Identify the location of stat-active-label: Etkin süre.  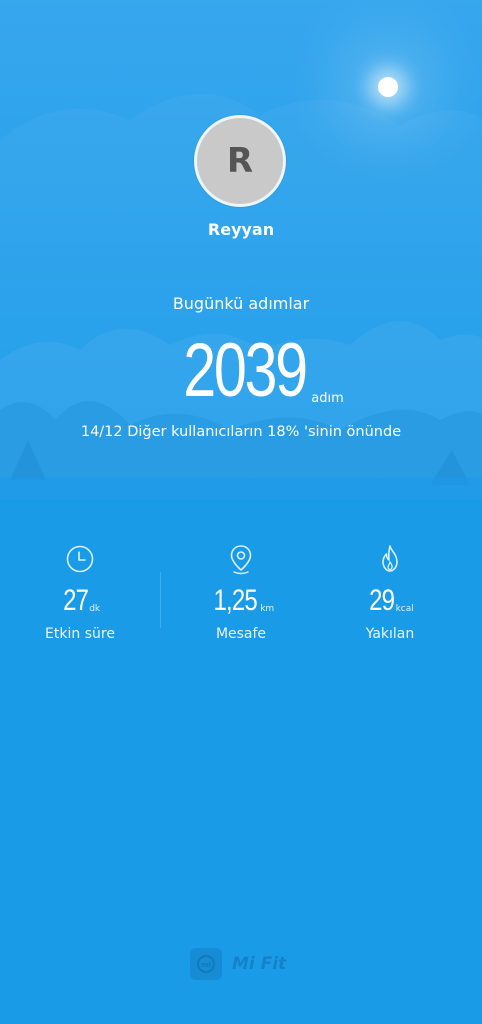
(80, 634).